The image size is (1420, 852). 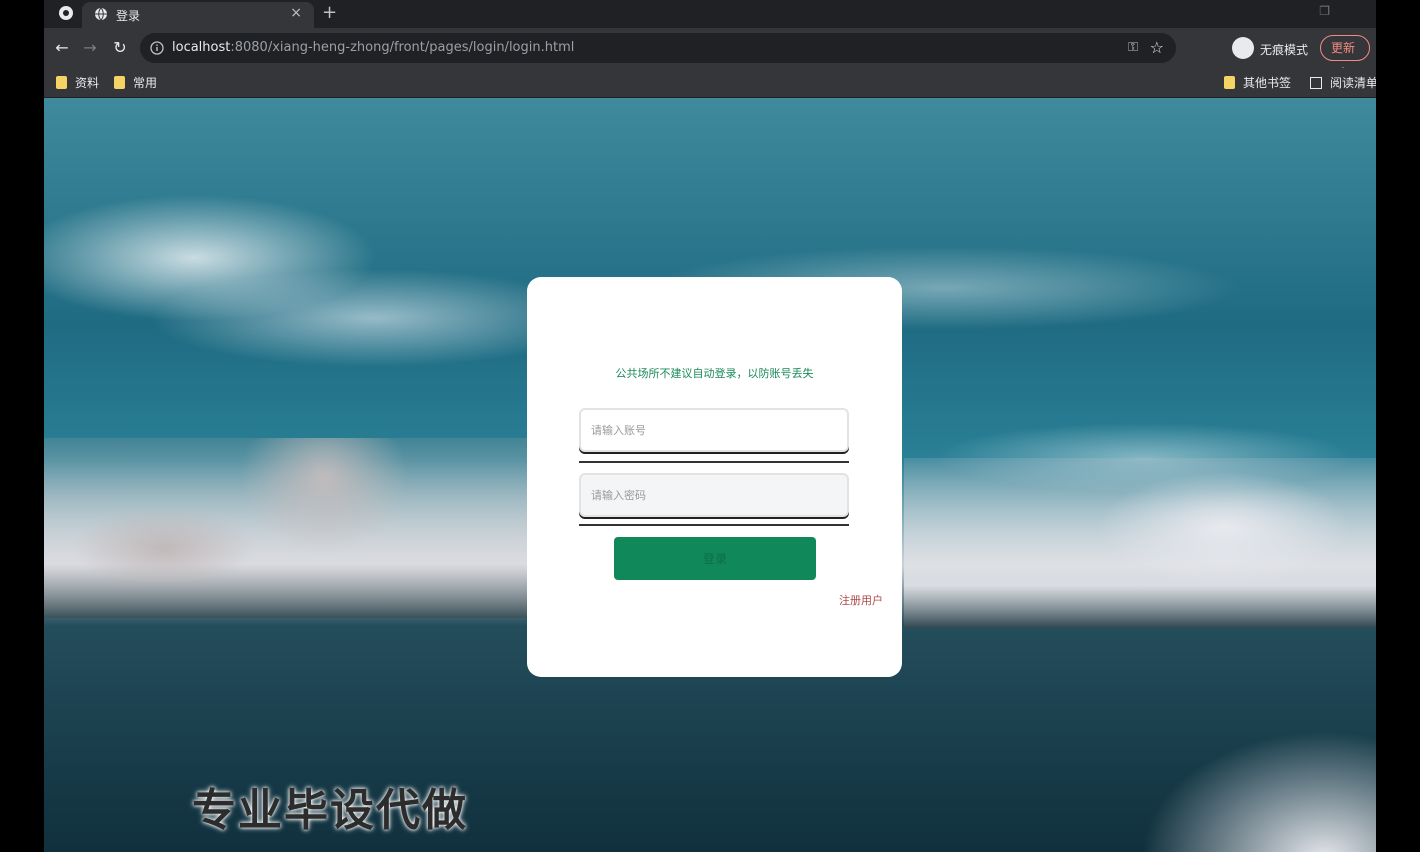 What do you see at coordinates (710, 14) in the screenshot?
I see `tab-strip: 登录 × + ❐` at bounding box center [710, 14].